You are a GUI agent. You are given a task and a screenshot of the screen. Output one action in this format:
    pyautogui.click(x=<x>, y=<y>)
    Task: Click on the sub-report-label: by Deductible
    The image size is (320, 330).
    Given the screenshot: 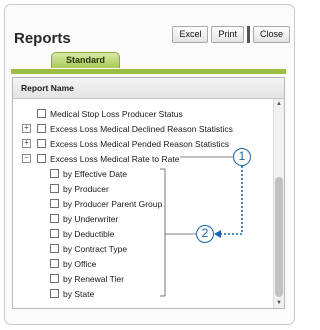 What is the action you would take?
    pyautogui.click(x=89, y=233)
    